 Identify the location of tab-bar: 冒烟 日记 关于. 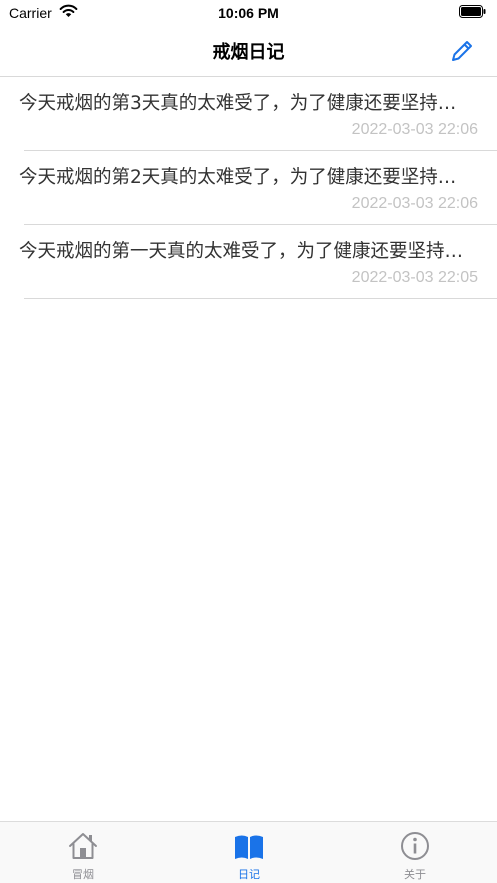
(248, 852).